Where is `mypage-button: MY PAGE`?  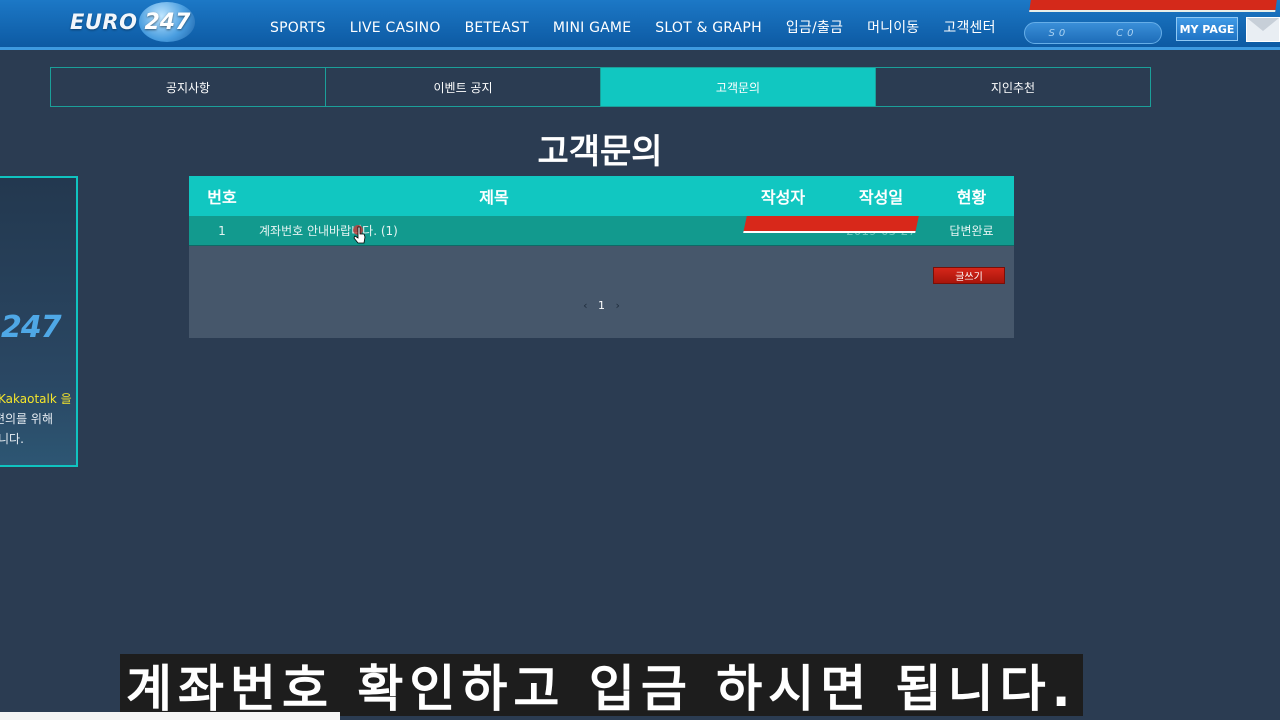
mypage-button: MY PAGE is located at coordinates (1207, 29).